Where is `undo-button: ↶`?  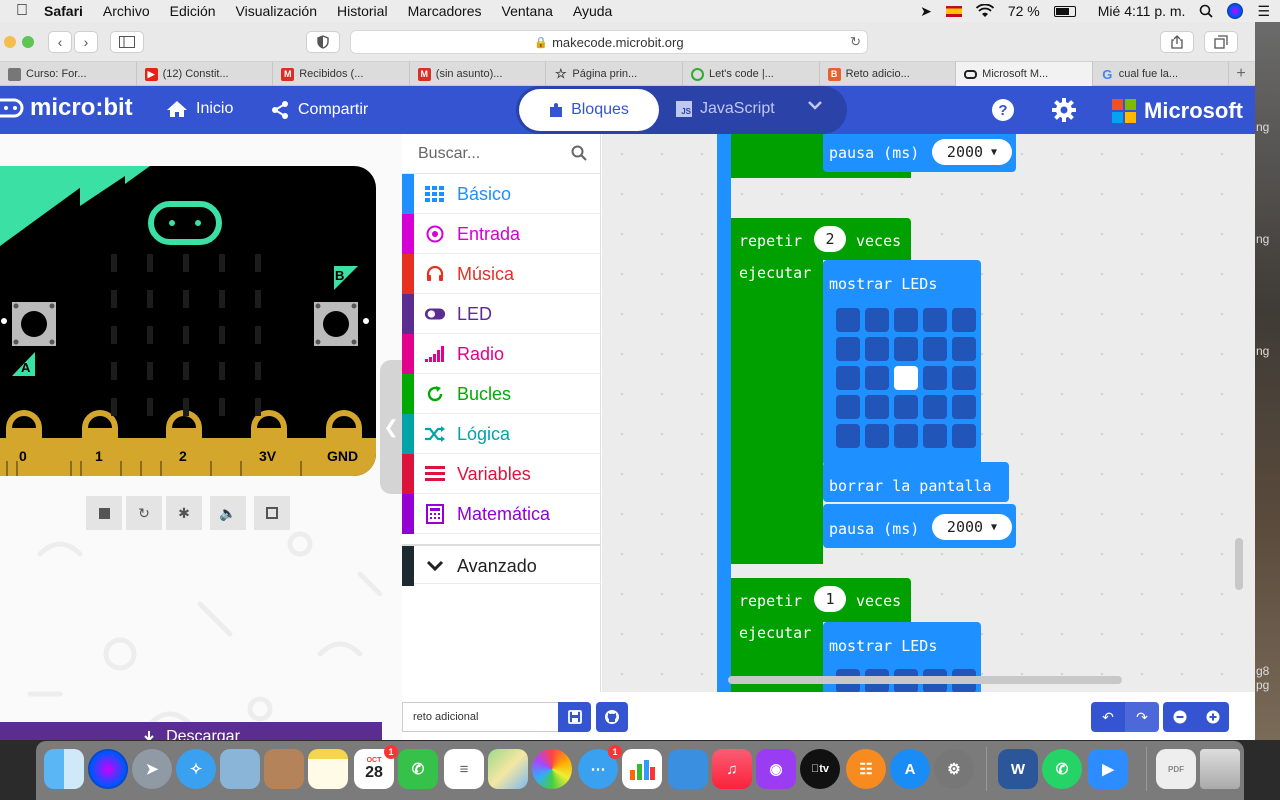 undo-button: ↶ is located at coordinates (1108, 717).